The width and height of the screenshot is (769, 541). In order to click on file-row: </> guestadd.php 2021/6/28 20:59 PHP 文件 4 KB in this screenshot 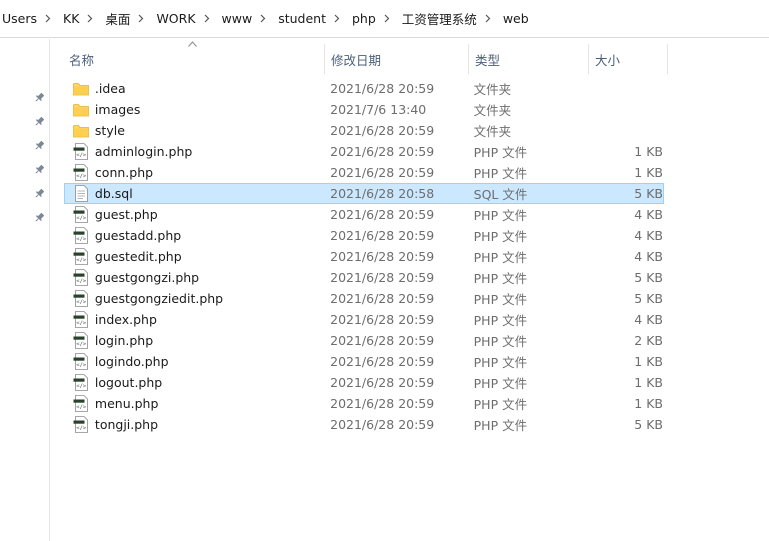, I will do `click(364, 235)`.